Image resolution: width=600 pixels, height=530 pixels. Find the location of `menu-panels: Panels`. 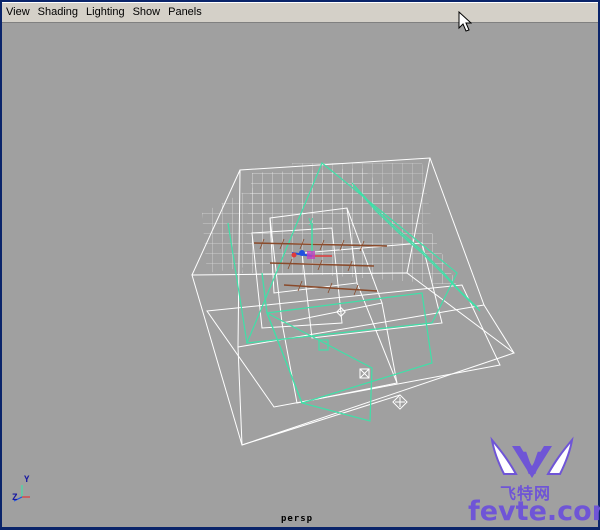

menu-panels: Panels is located at coordinates (185, 12).